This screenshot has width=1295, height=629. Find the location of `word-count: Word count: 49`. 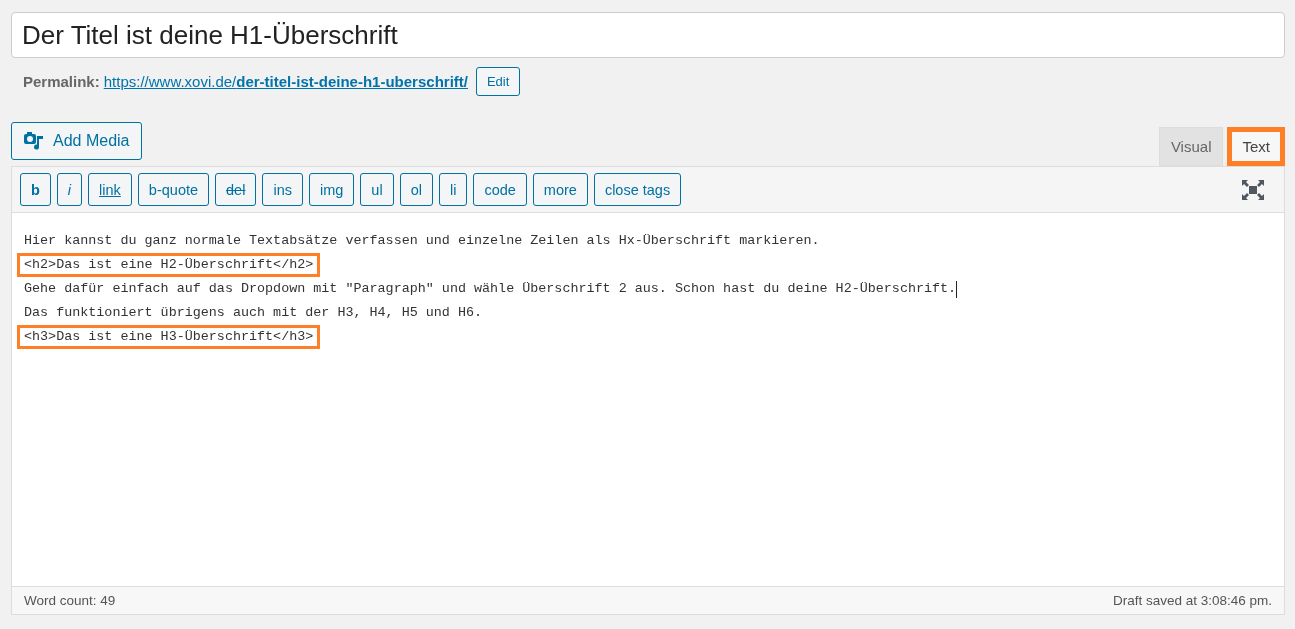

word-count: Word count: 49 is located at coordinates (70, 600).